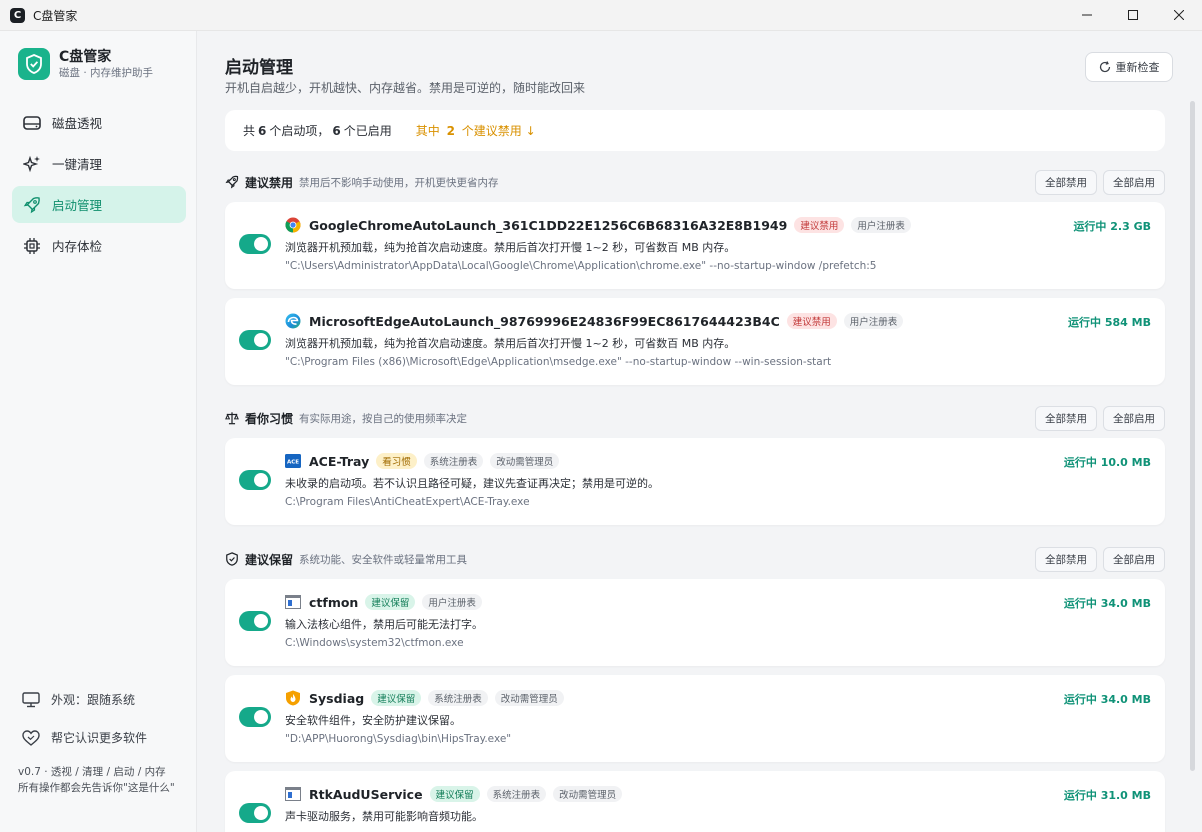 The image size is (1202, 832). I want to click on brand: C盘管家 磁盘 · 内存维护助手, so click(85, 64).